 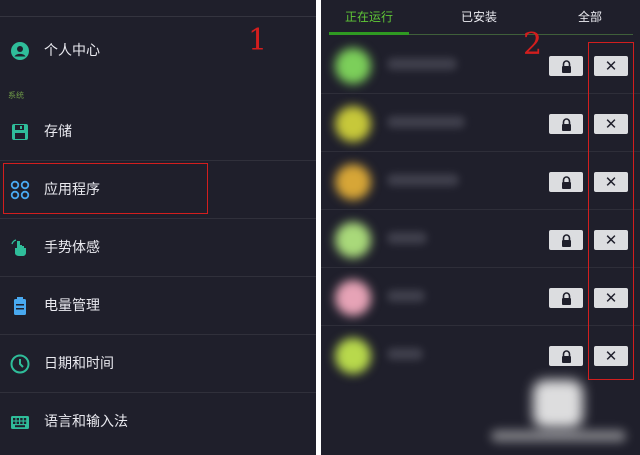 I want to click on section-label: 系统, so click(x=16, y=95).